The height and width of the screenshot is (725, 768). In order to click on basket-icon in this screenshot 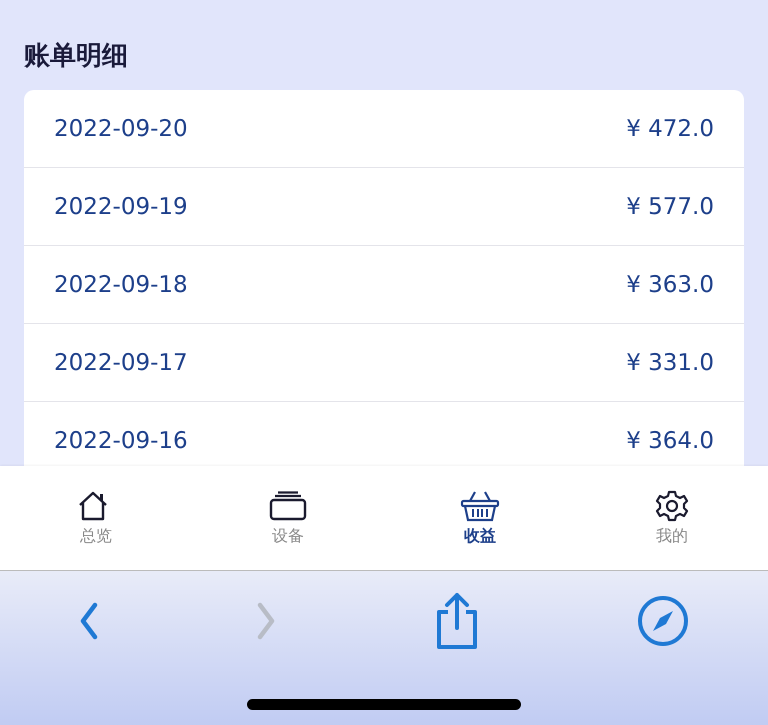, I will do `click(480, 506)`.